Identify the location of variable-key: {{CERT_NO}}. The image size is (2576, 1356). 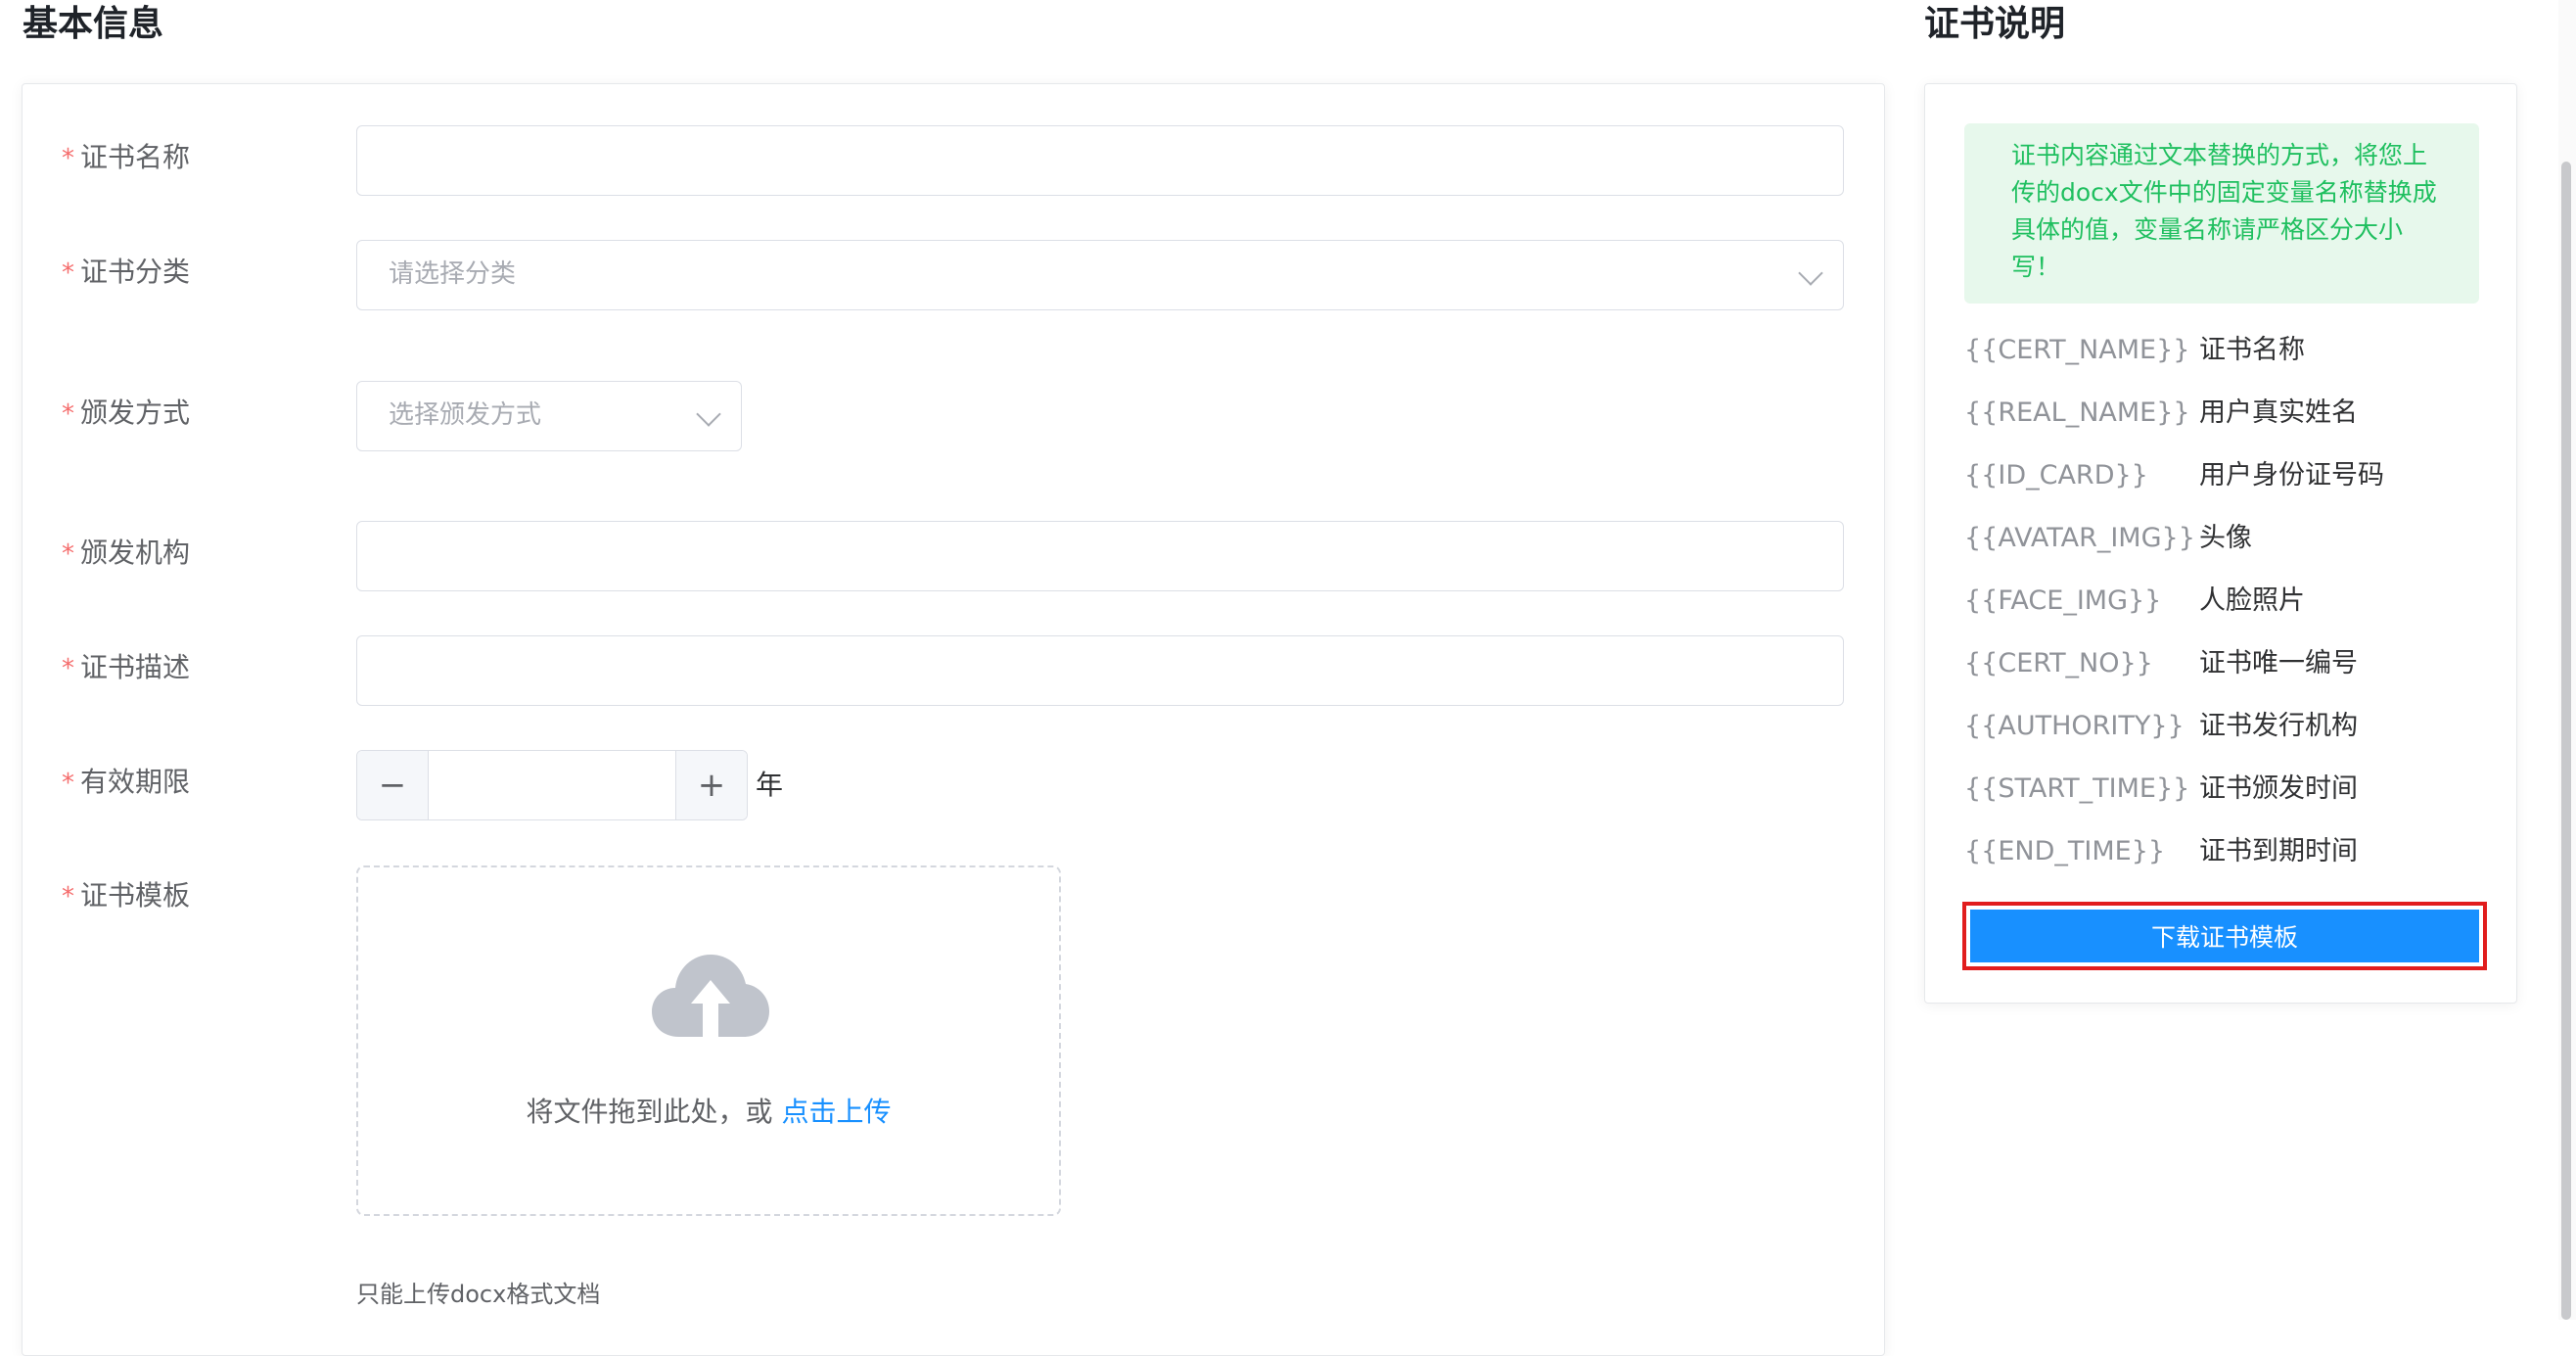
(2058, 663).